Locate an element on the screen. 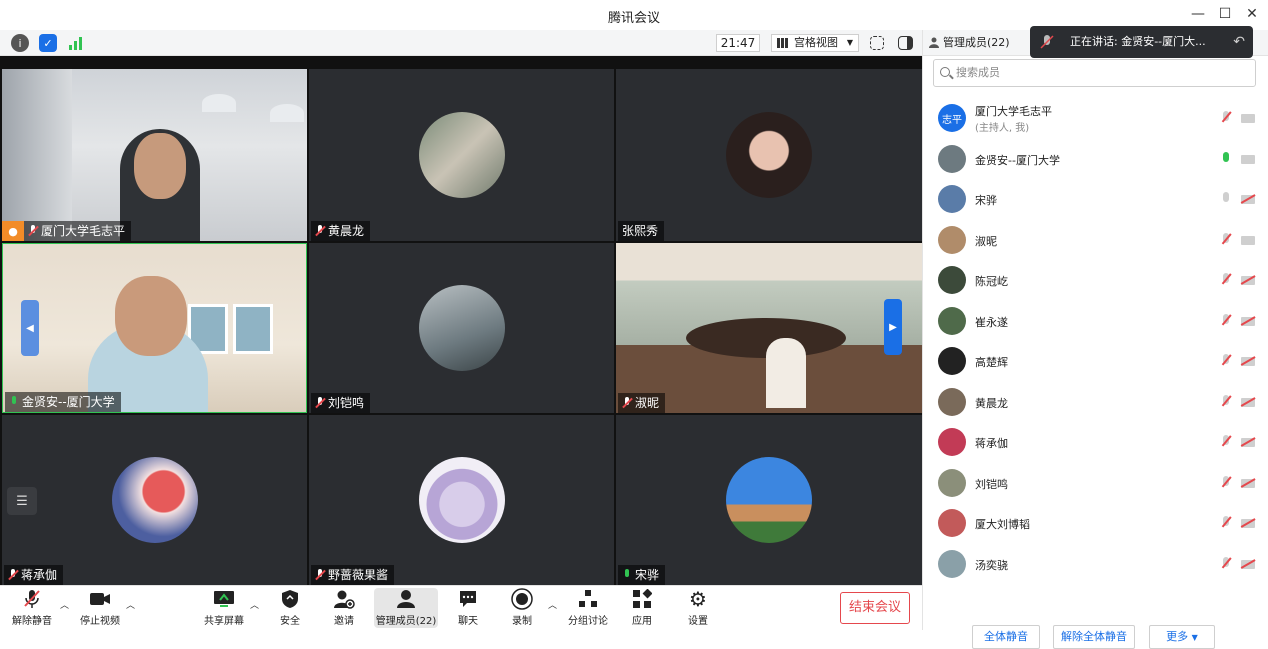  video-tile: ● 厦门大学毛志平 is located at coordinates (154, 155).